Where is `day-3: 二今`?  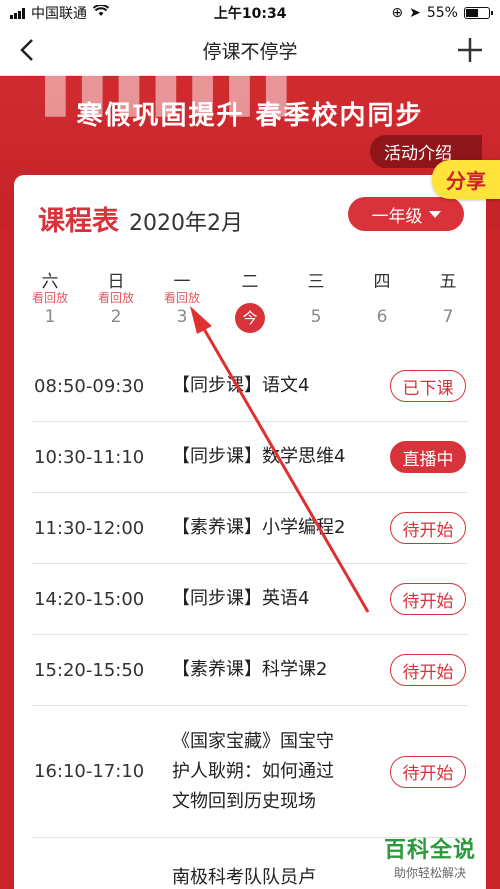
day-3: 二今 is located at coordinates (250, 300).